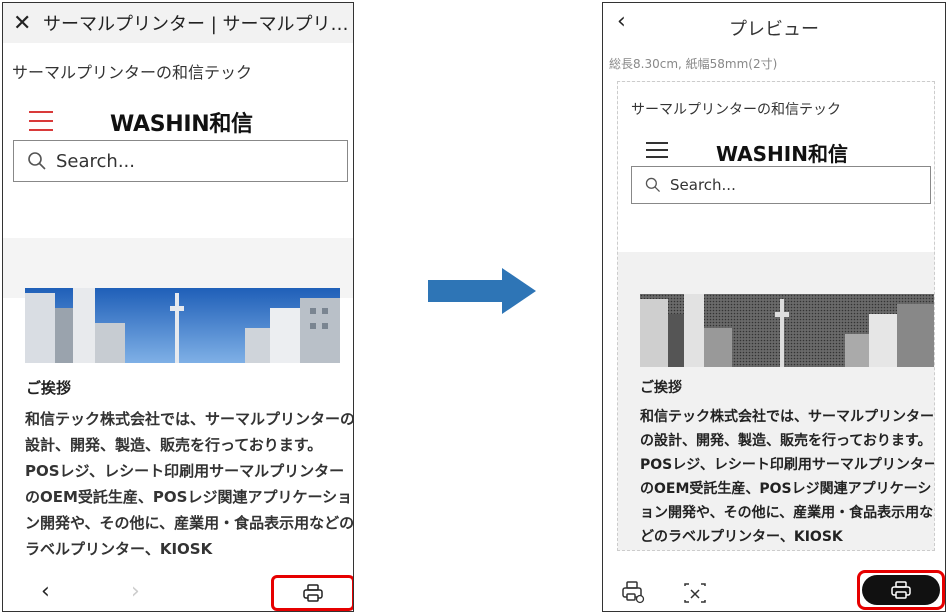  What do you see at coordinates (695, 593) in the screenshot?
I see `crop-icon` at bounding box center [695, 593].